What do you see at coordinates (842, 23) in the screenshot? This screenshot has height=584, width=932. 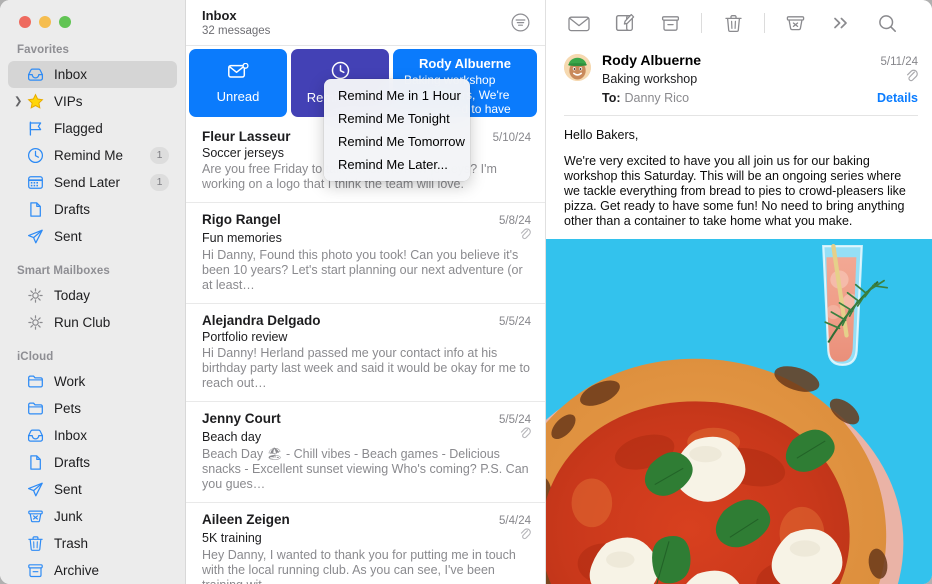 I see `more-chevrons-icon` at bounding box center [842, 23].